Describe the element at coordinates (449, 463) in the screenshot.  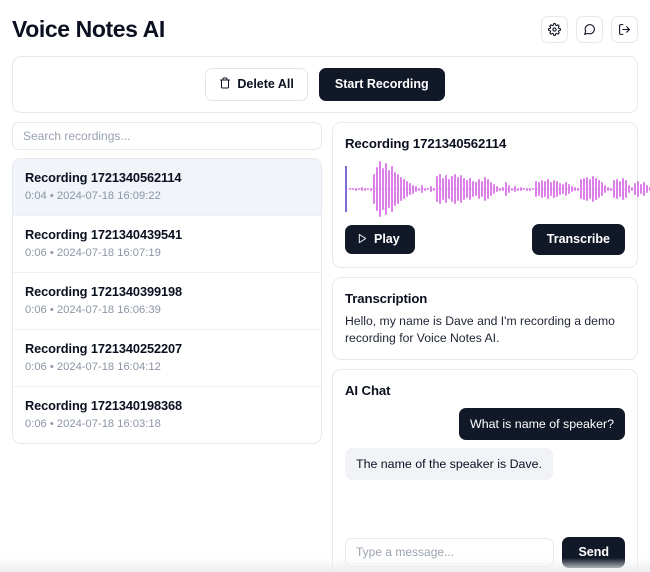
I see `chat-assistant-bubble: The name of the speaker is Dave.` at that location.